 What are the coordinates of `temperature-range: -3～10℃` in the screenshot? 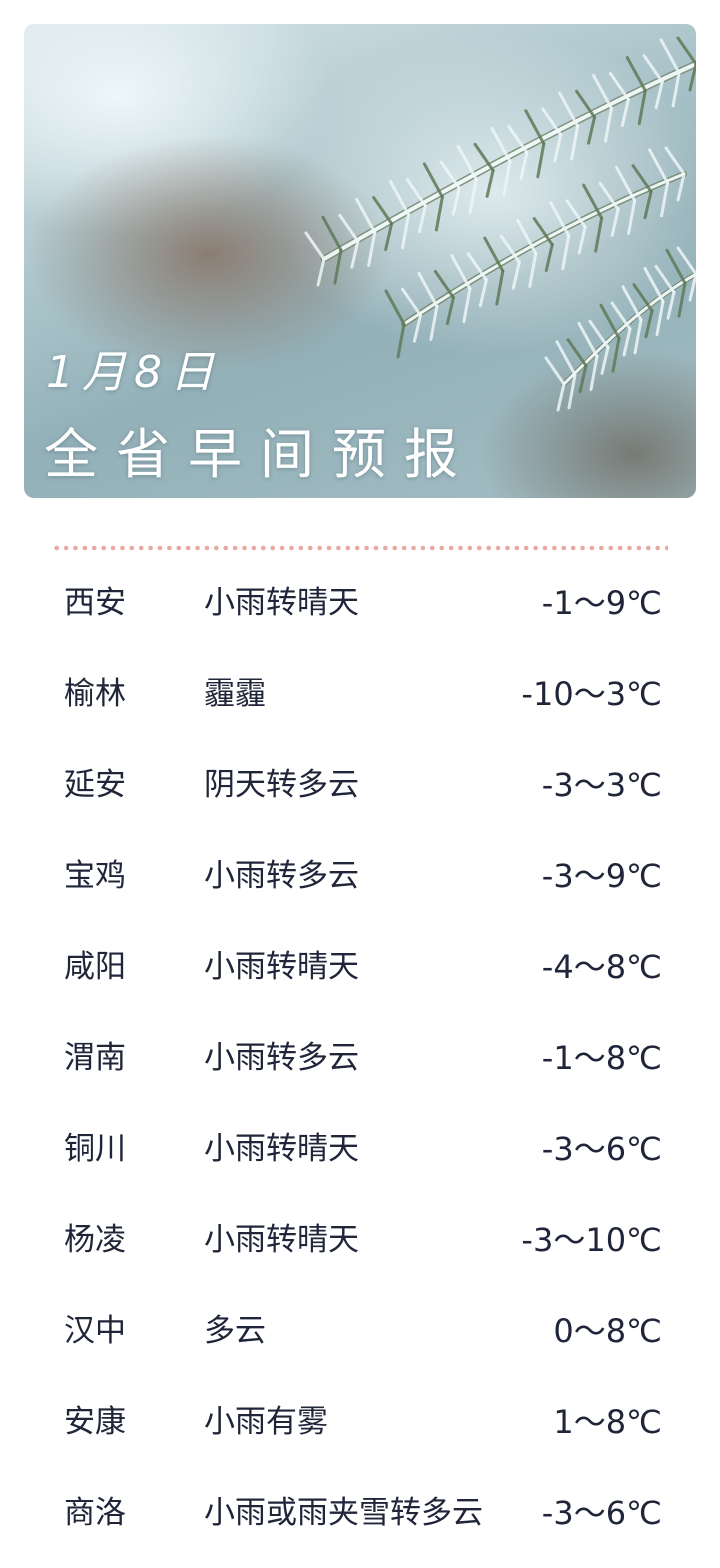 It's located at (591, 1240).